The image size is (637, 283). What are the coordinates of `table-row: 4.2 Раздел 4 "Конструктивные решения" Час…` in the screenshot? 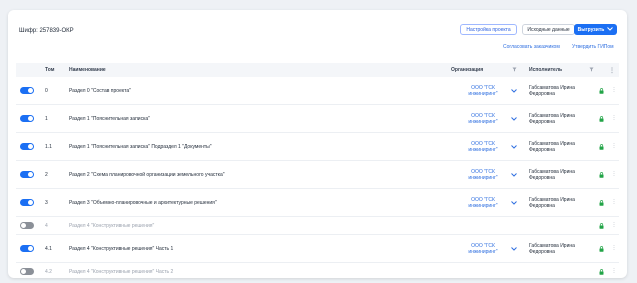 It's located at (317, 270).